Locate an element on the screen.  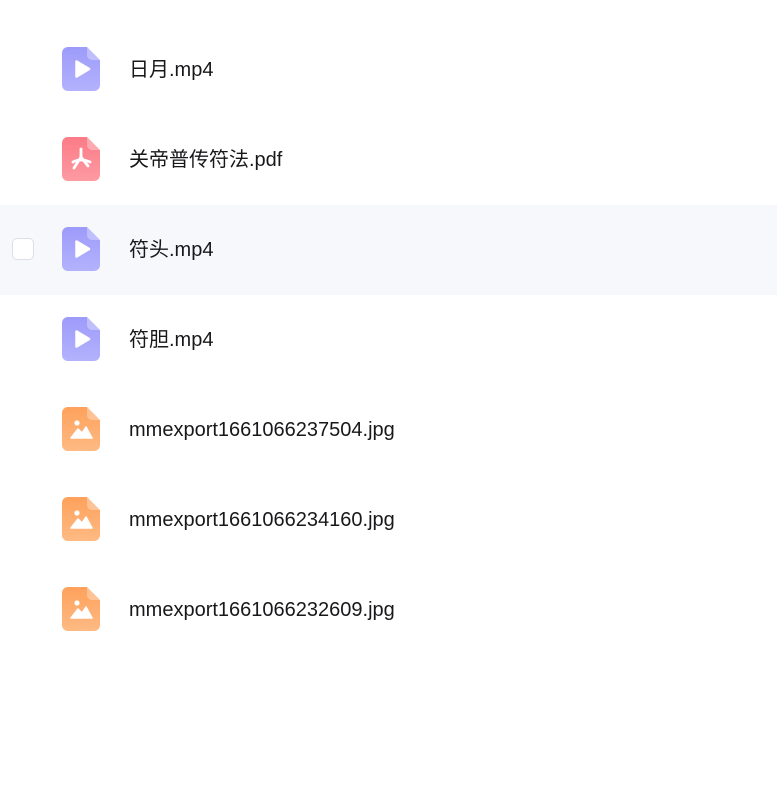
file-name: 符头.mp4 is located at coordinates (171, 250).